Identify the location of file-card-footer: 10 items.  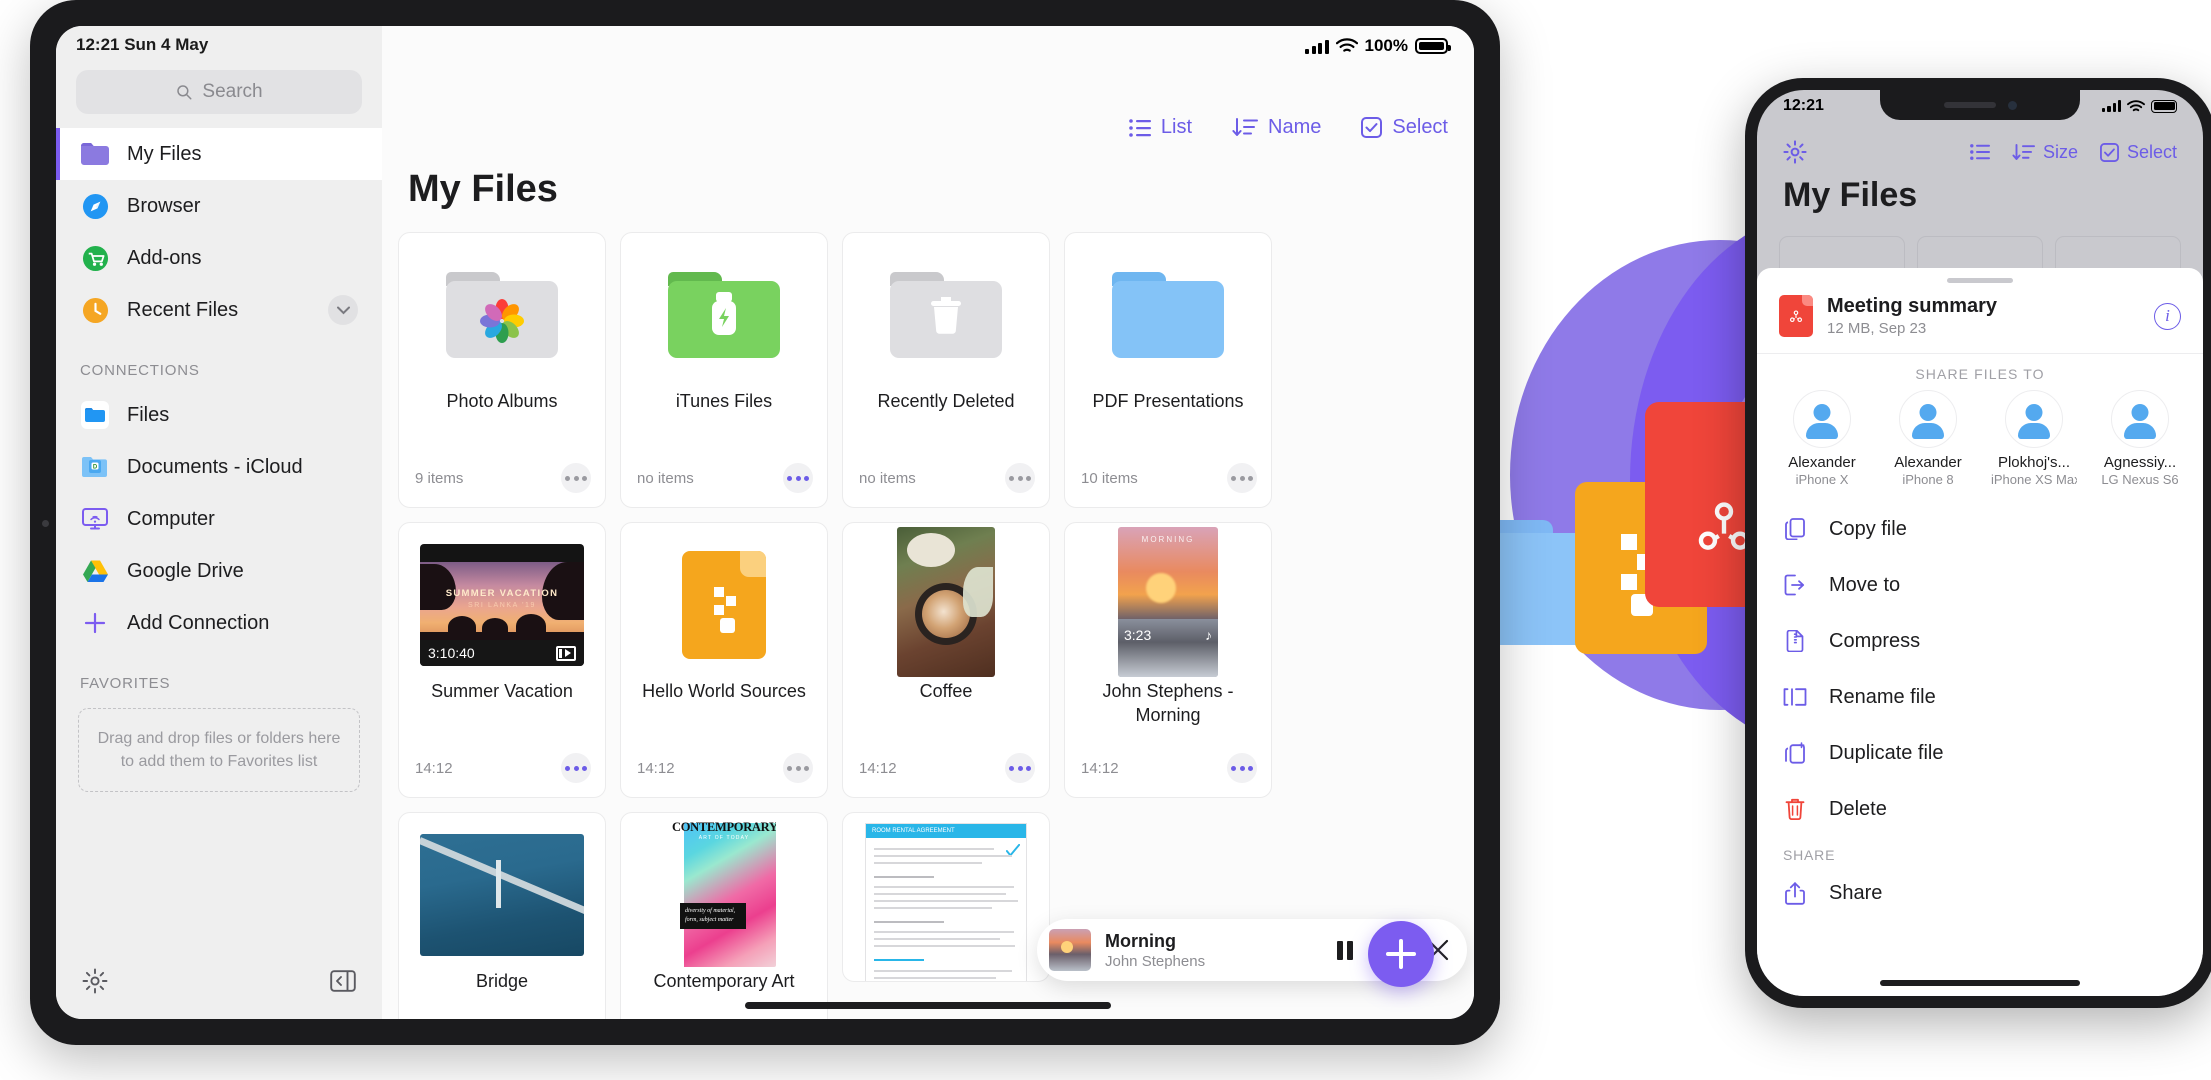
(1169, 478).